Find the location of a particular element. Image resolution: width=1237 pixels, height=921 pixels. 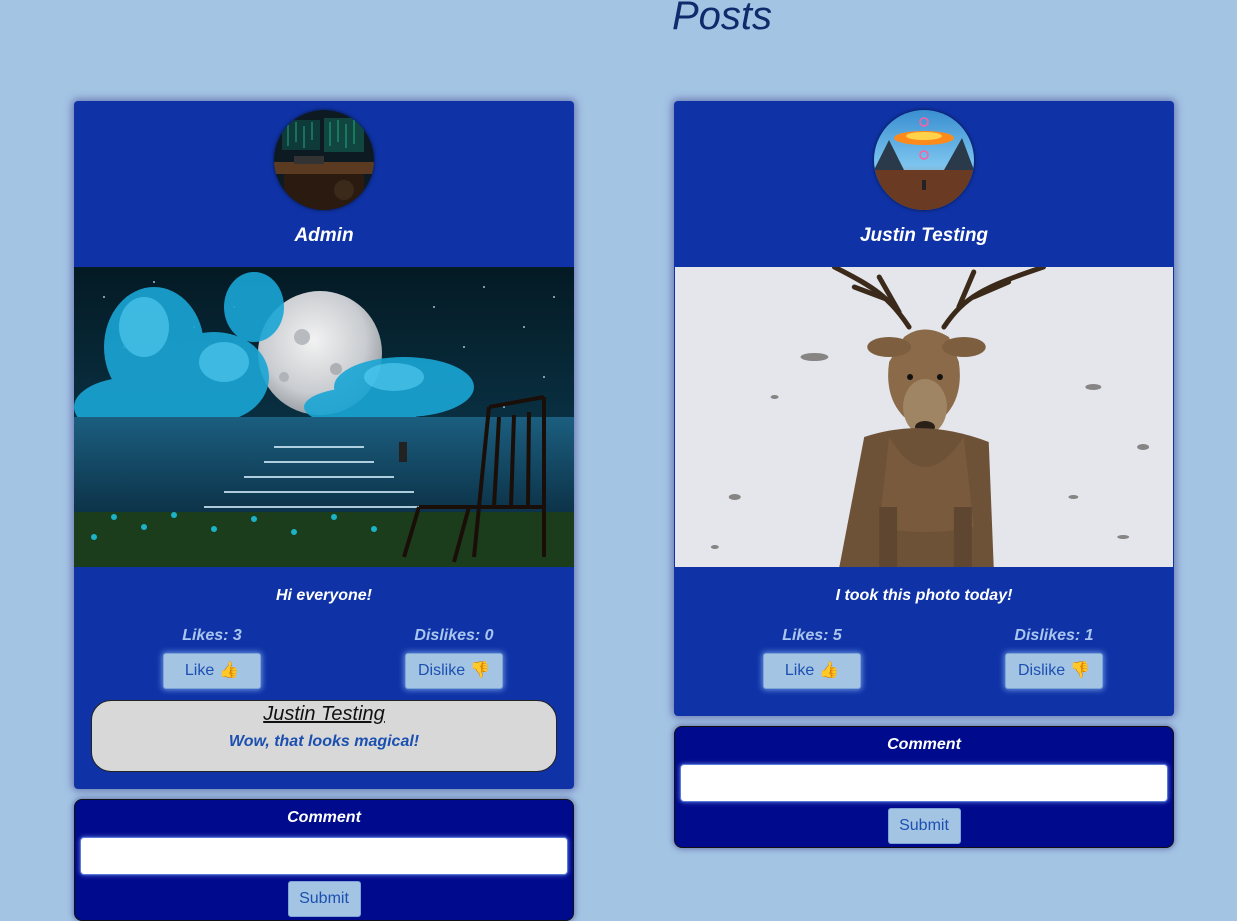

comment-author: Justin Testing is located at coordinates (324, 713).